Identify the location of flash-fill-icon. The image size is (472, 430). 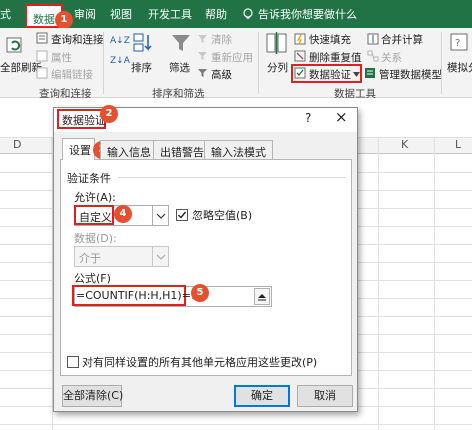
(300, 39).